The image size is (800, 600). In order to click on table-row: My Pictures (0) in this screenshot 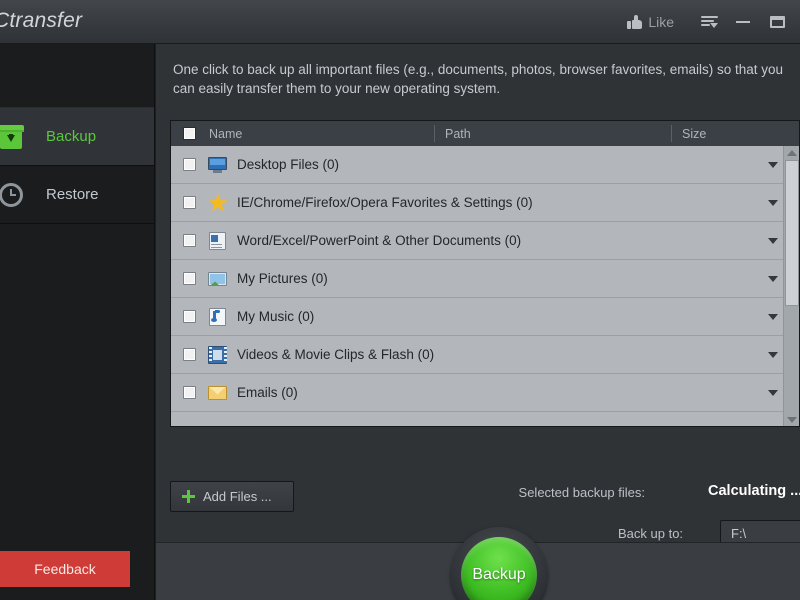, I will do `click(485, 279)`.